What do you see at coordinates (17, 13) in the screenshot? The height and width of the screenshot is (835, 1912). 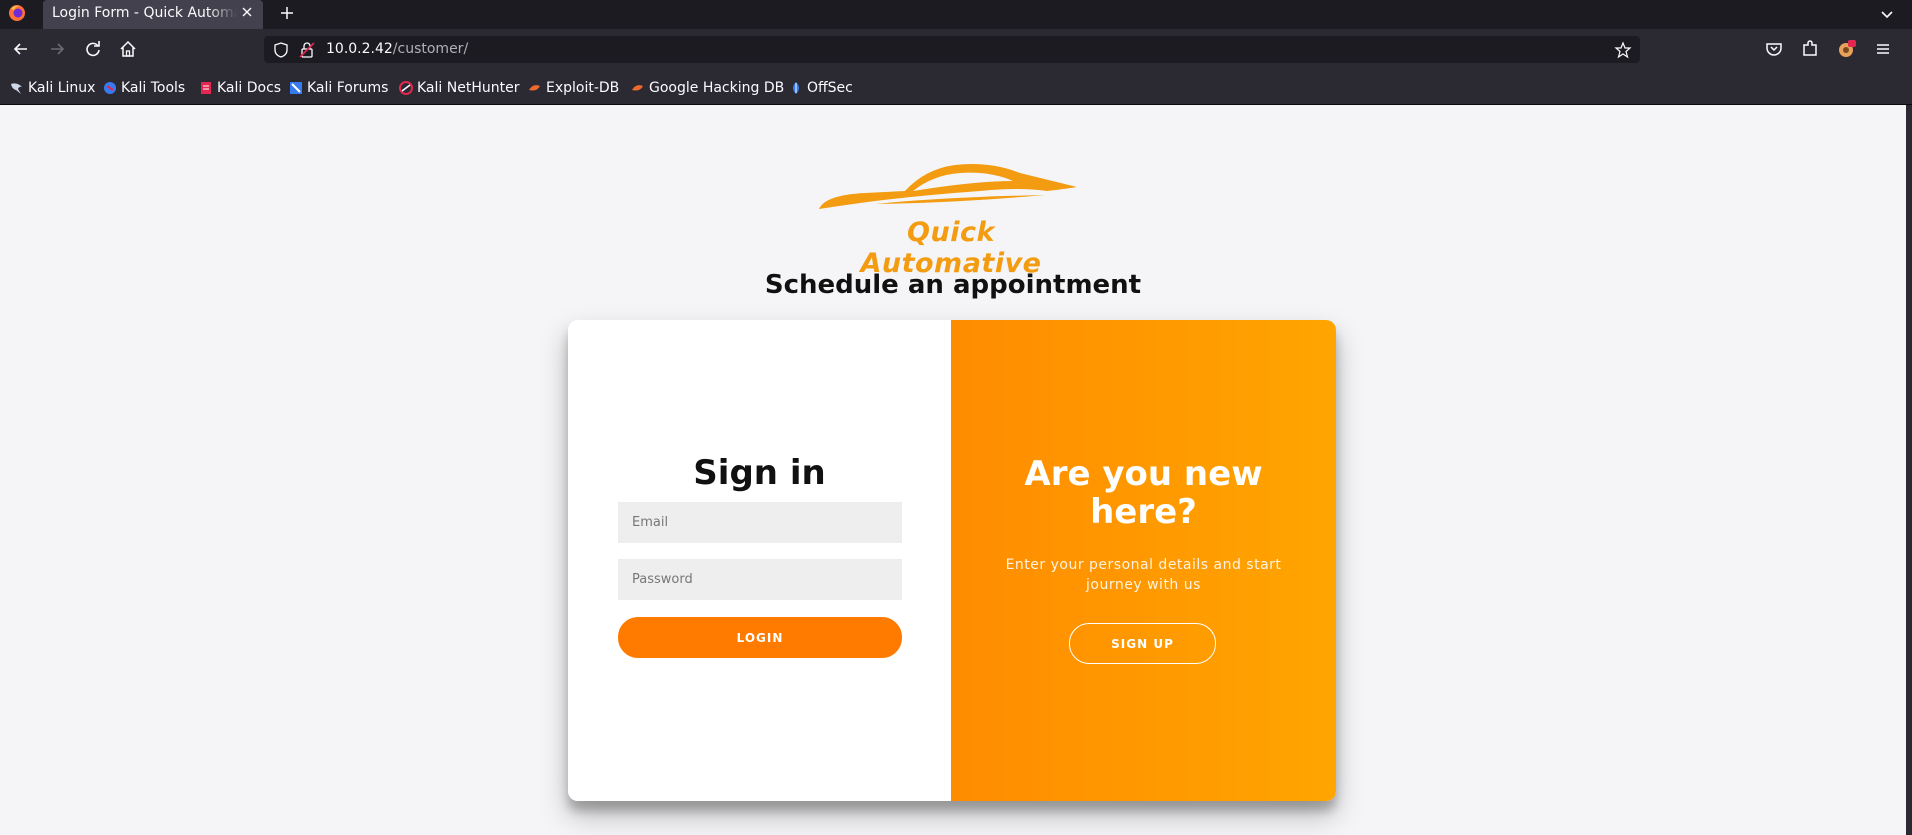 I see `firefox-icon` at bounding box center [17, 13].